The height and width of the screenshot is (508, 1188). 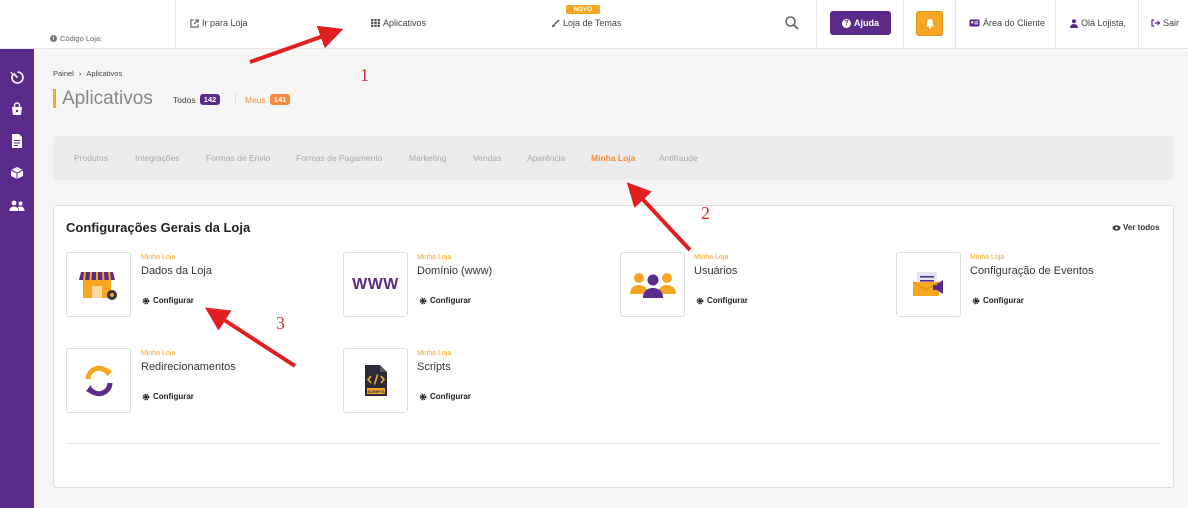 I want to click on annotation-number-3: 3, so click(x=280, y=323).